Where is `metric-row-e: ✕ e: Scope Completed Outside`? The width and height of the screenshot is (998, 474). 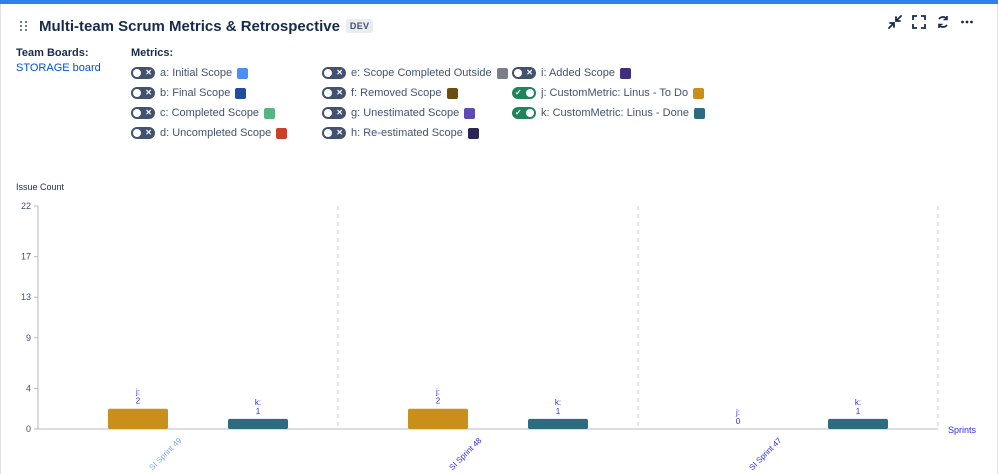 metric-row-e: ✕ e: Scope Completed Outside is located at coordinates (415, 73).